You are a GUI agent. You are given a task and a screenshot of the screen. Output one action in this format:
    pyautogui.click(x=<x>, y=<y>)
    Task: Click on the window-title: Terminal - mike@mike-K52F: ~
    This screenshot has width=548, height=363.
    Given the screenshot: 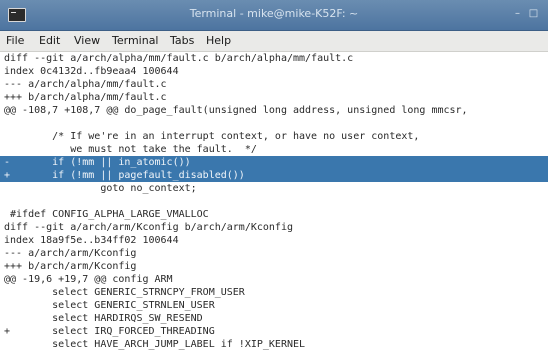 What is the action you would take?
    pyautogui.click(x=274, y=13)
    